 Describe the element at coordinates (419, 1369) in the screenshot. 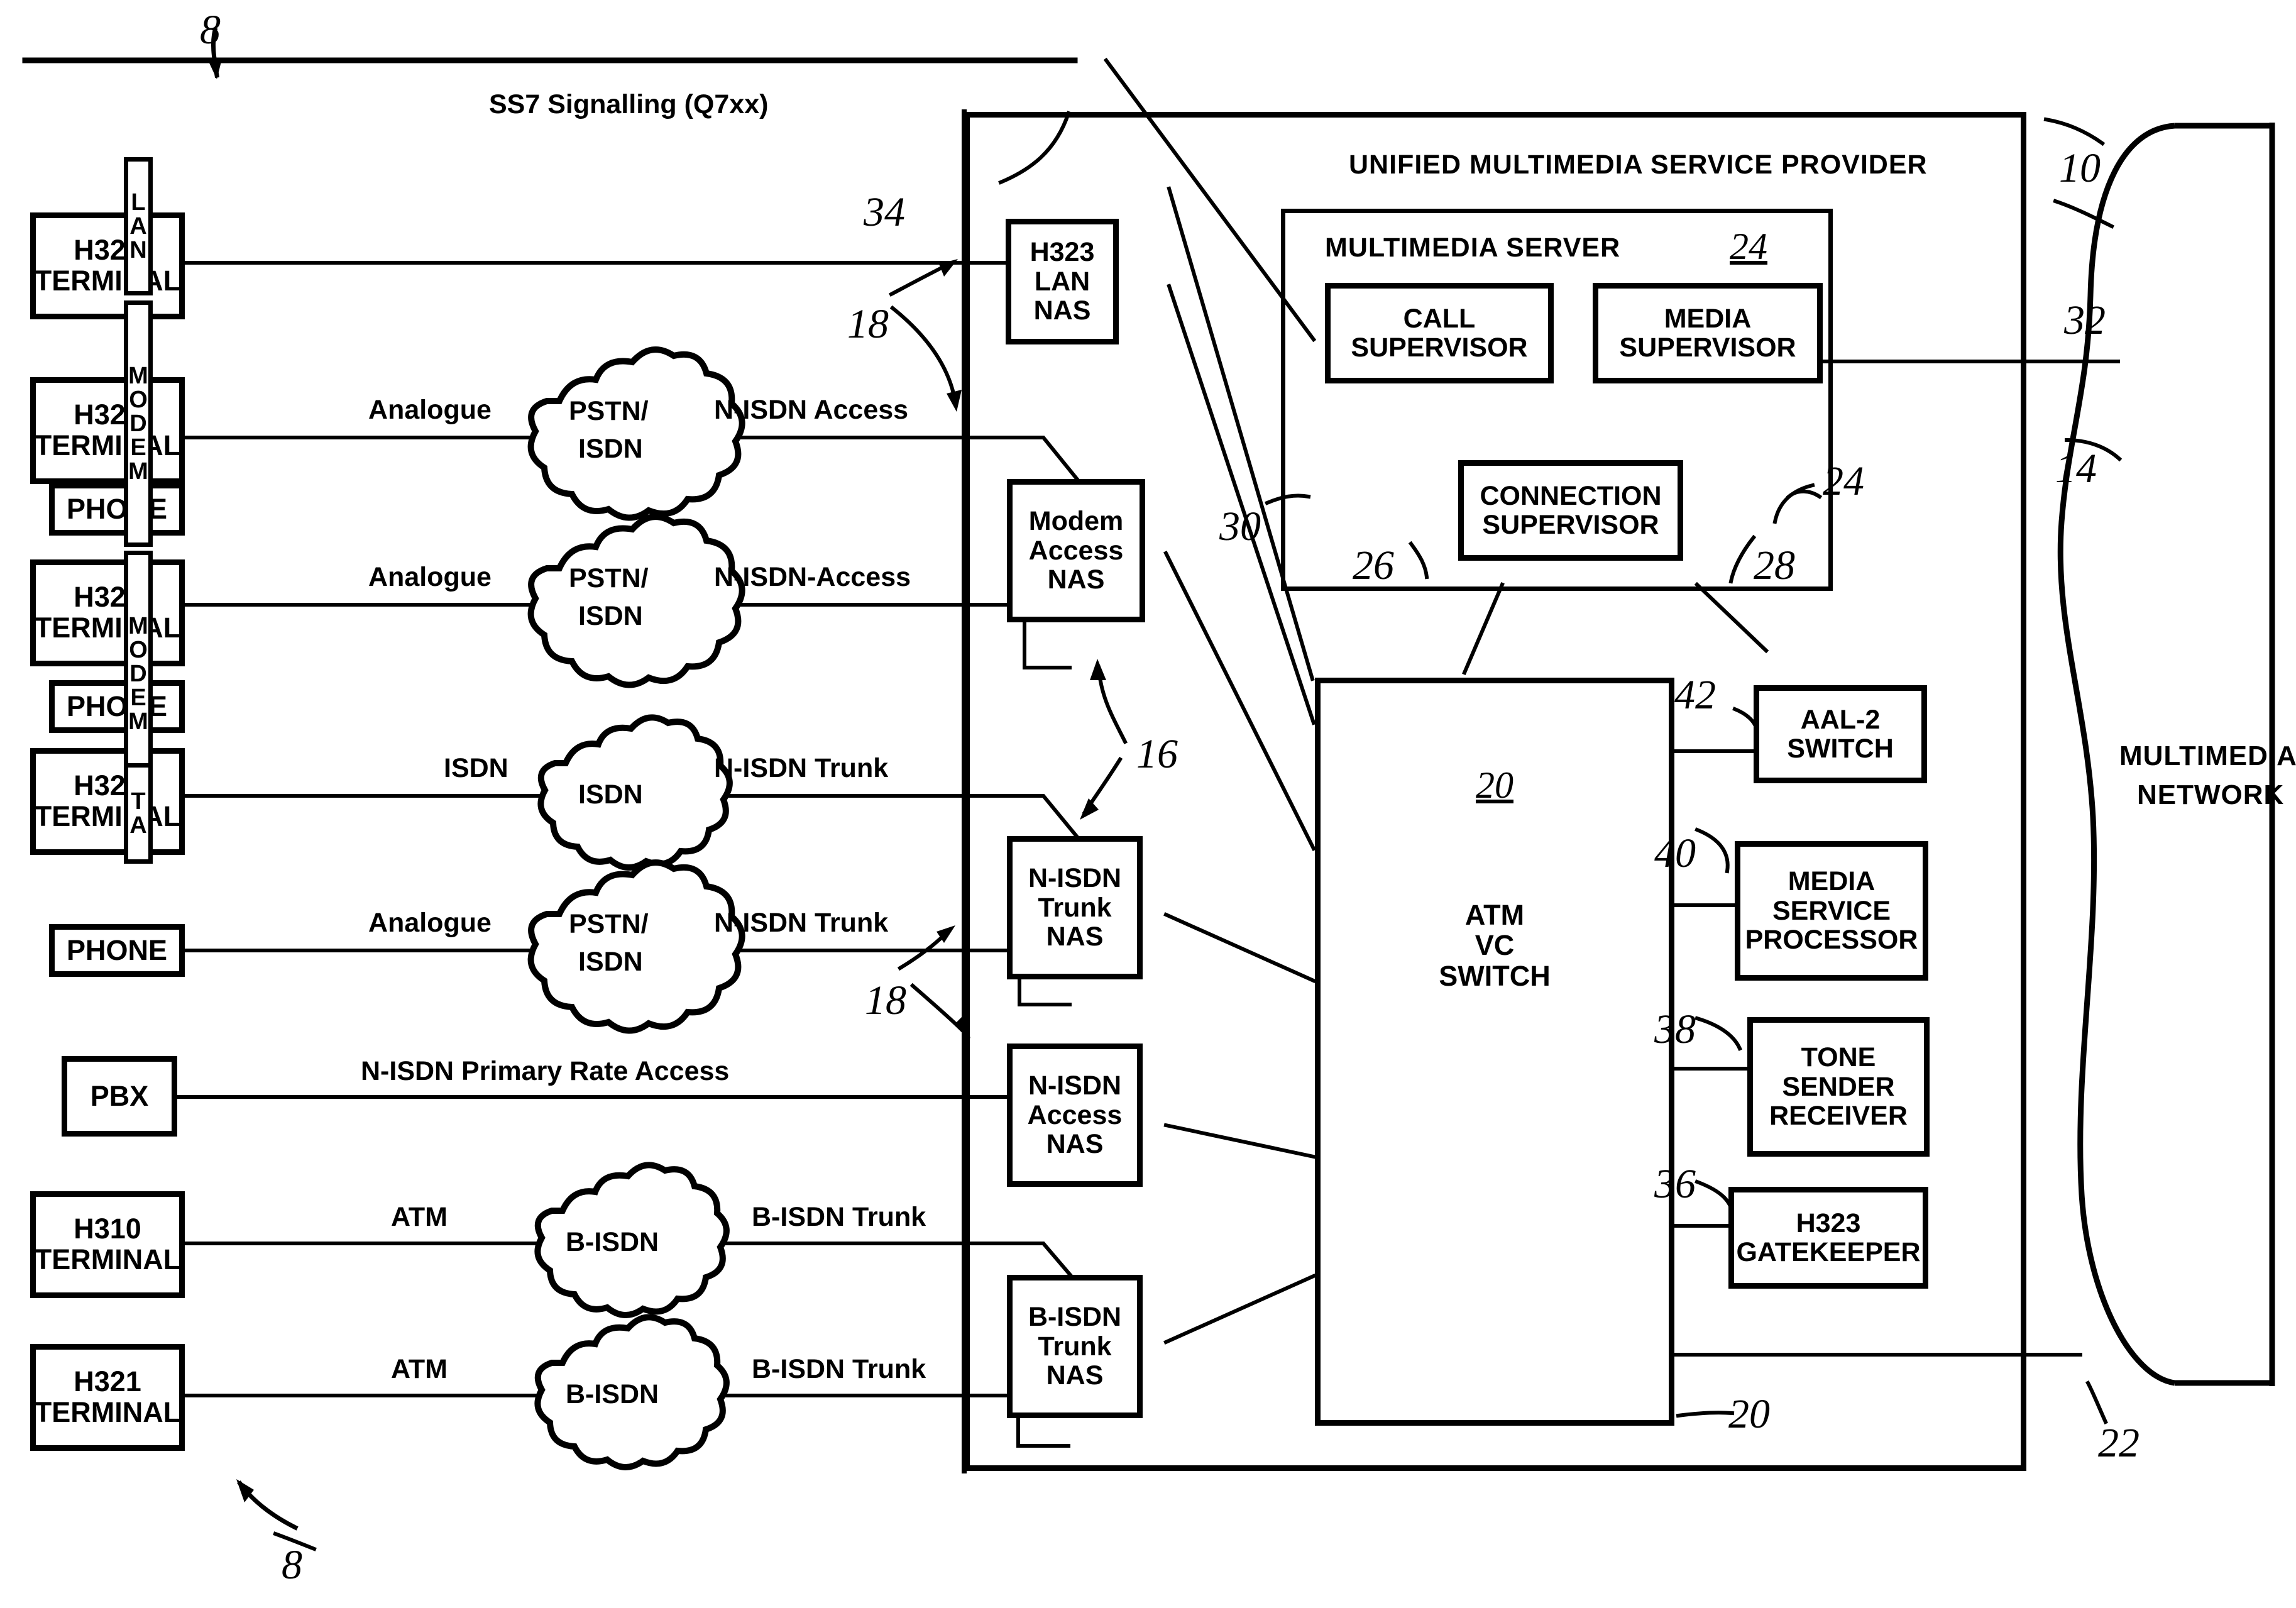

I see `link-atm-2: ATM` at that location.